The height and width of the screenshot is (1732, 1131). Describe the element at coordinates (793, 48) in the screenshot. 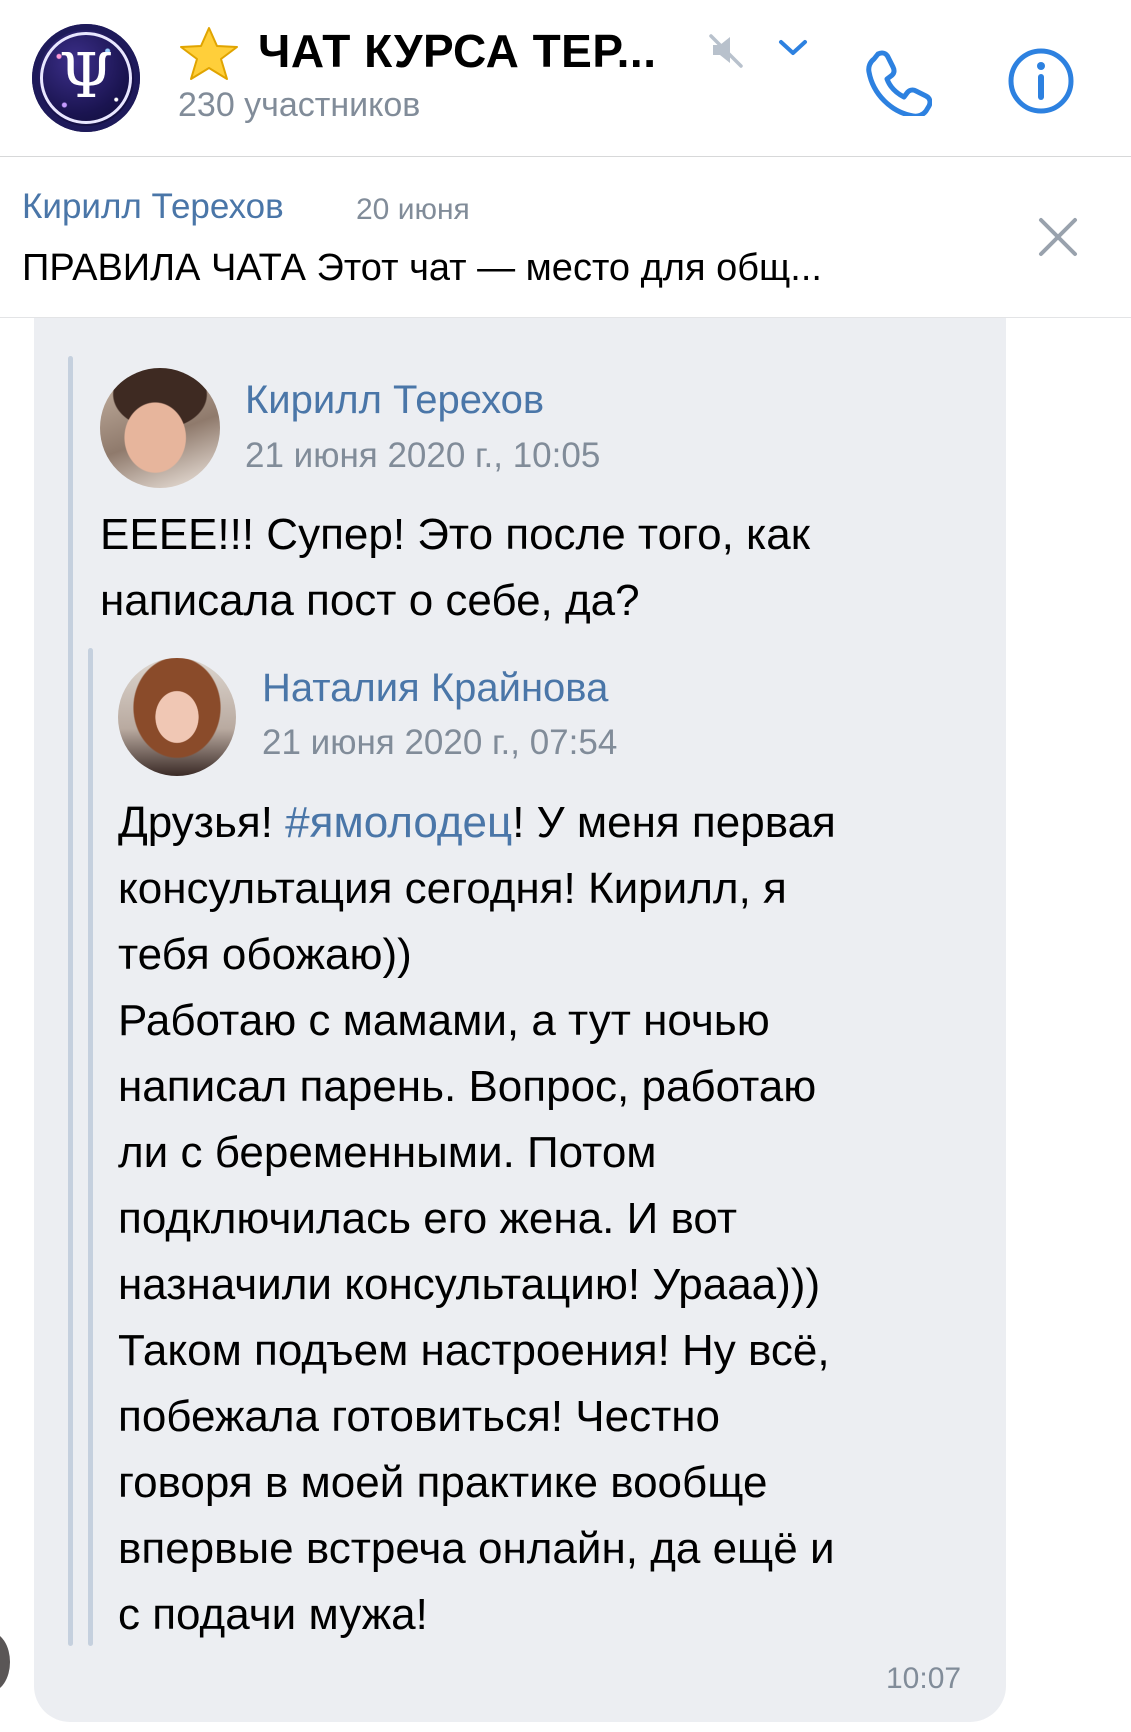

I see `chevron-down-icon` at that location.